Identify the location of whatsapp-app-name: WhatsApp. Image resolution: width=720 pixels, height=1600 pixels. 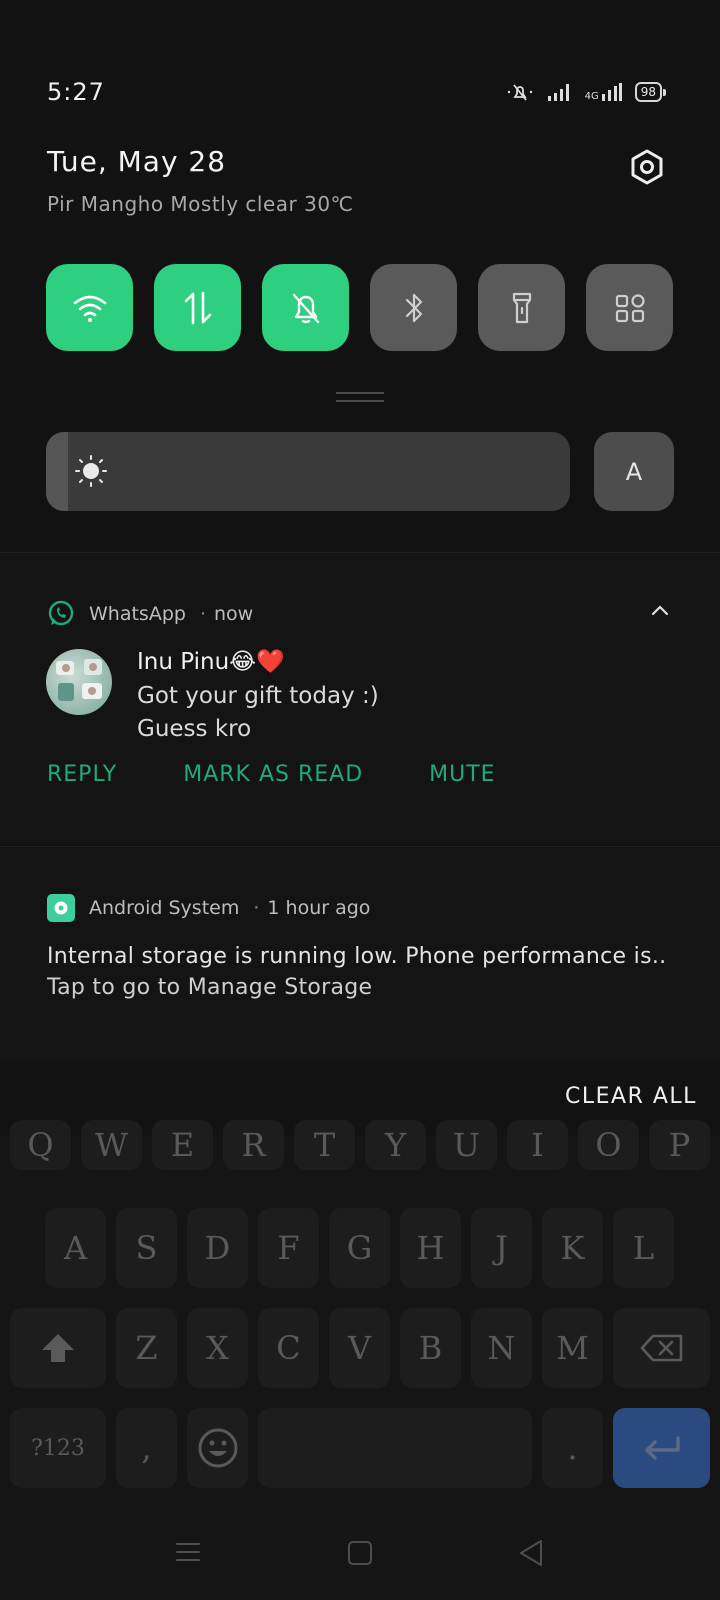
(137, 614).